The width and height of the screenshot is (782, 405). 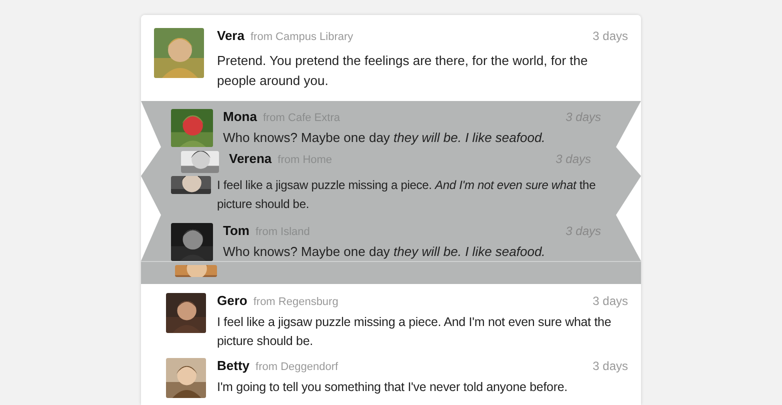 What do you see at coordinates (295, 302) in the screenshot?
I see `sender-location: from Regensburg` at bounding box center [295, 302].